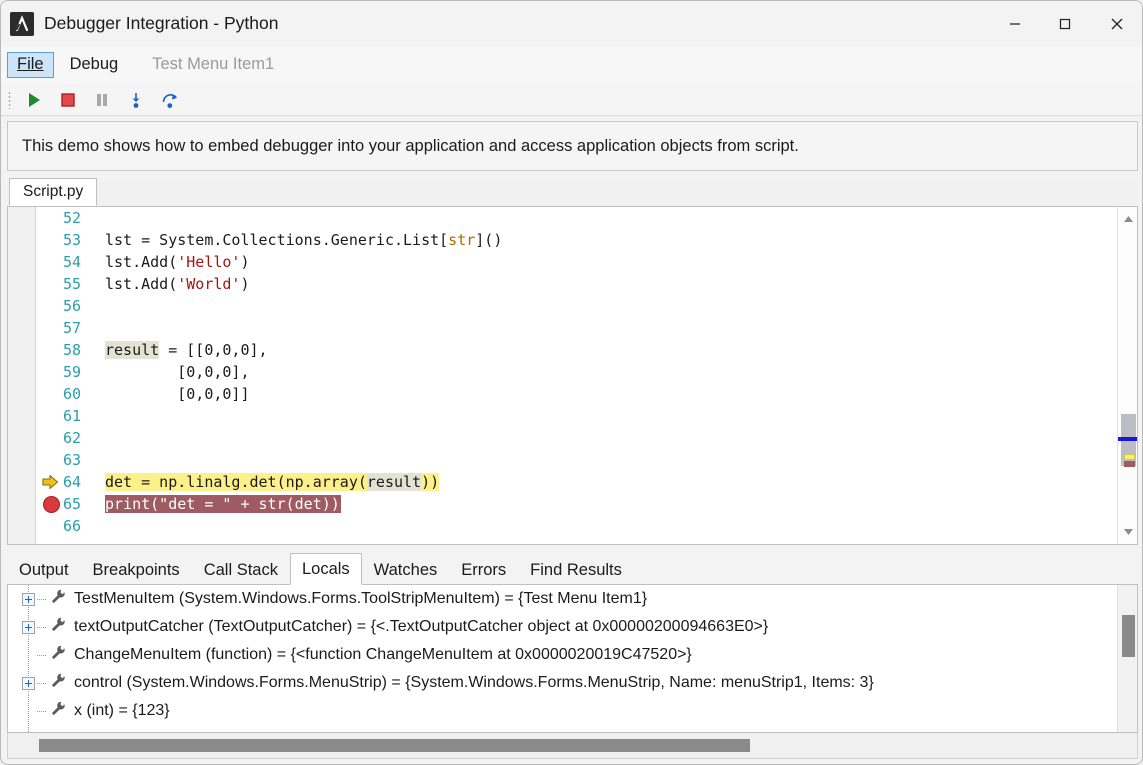 The image size is (1143, 765). Describe the element at coordinates (71, 240) in the screenshot. I see `line-number: 53` at that location.